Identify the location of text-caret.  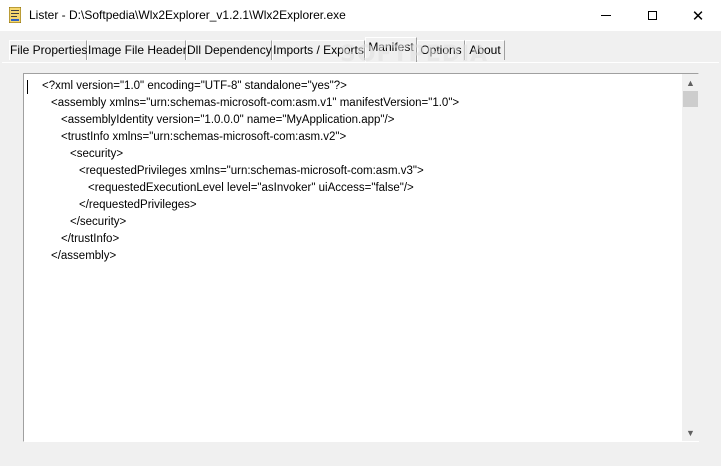
(27, 87).